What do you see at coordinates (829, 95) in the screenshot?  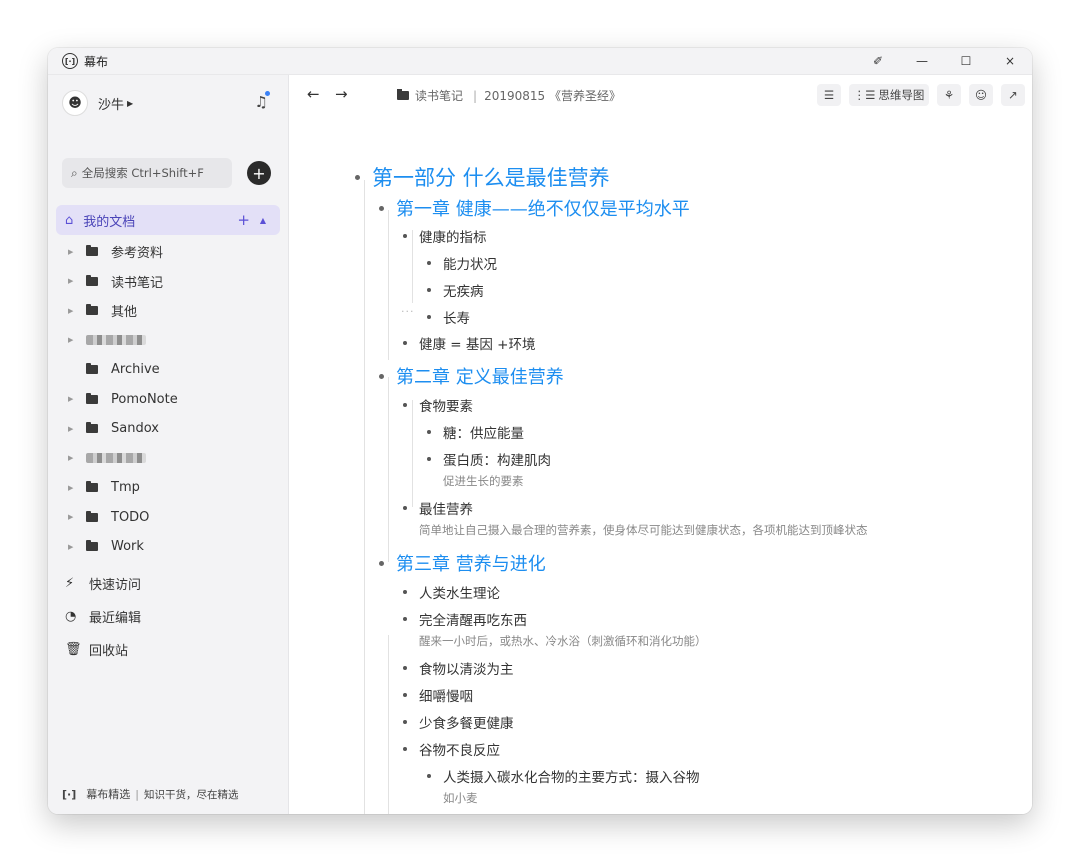 I see `find-in-doc-icon: ☰` at bounding box center [829, 95].